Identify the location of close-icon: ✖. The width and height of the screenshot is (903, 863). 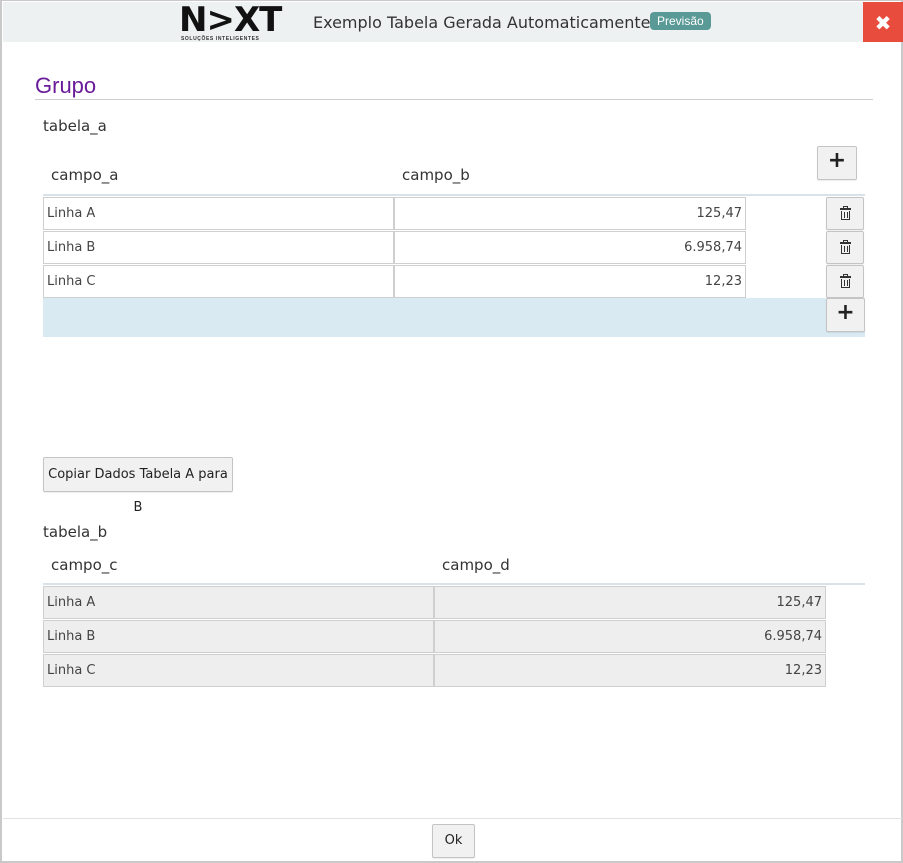
(883, 23).